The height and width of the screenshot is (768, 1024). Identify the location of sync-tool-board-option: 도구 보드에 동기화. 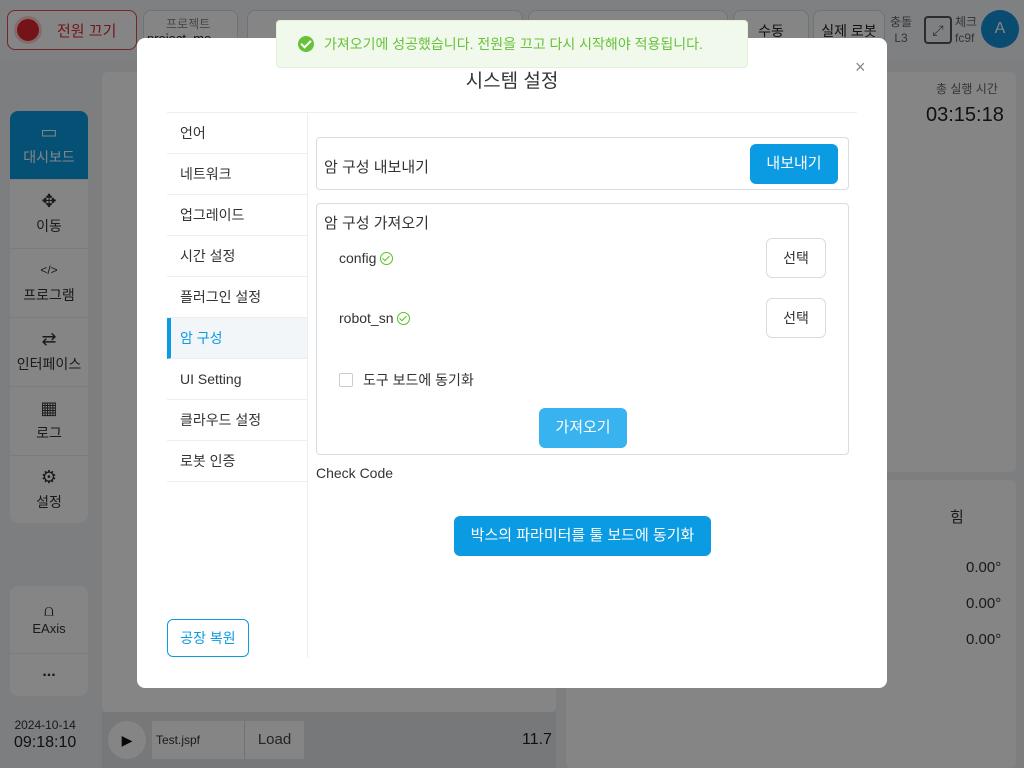
(406, 380).